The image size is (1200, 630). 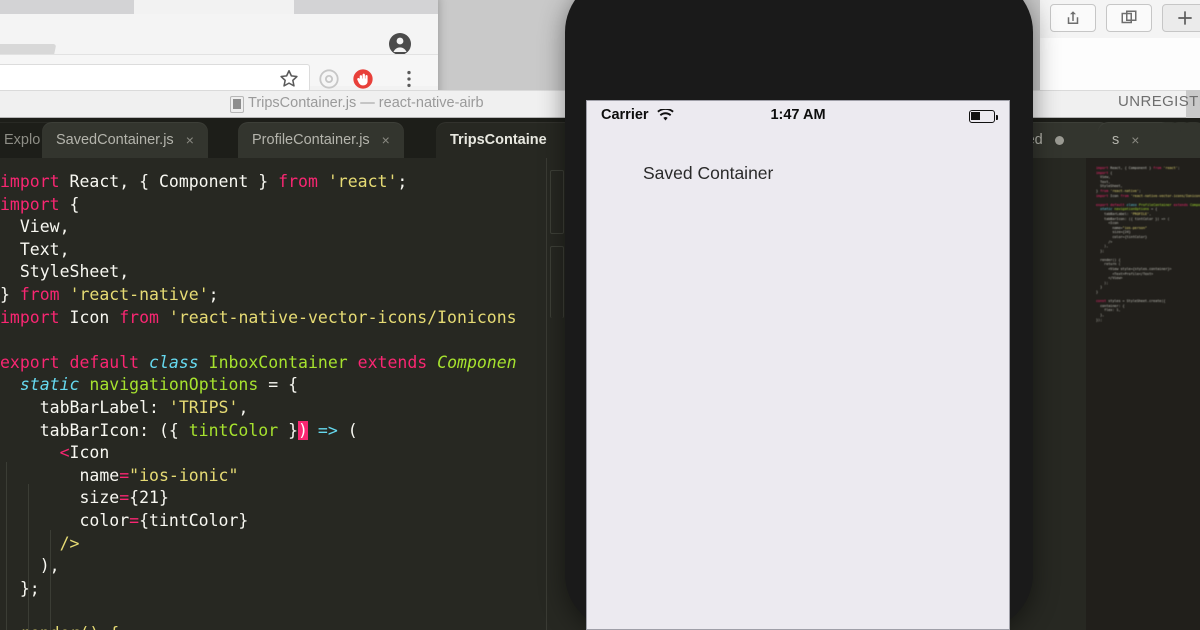 I want to click on modified-dot-icon, so click(x=1059, y=140).